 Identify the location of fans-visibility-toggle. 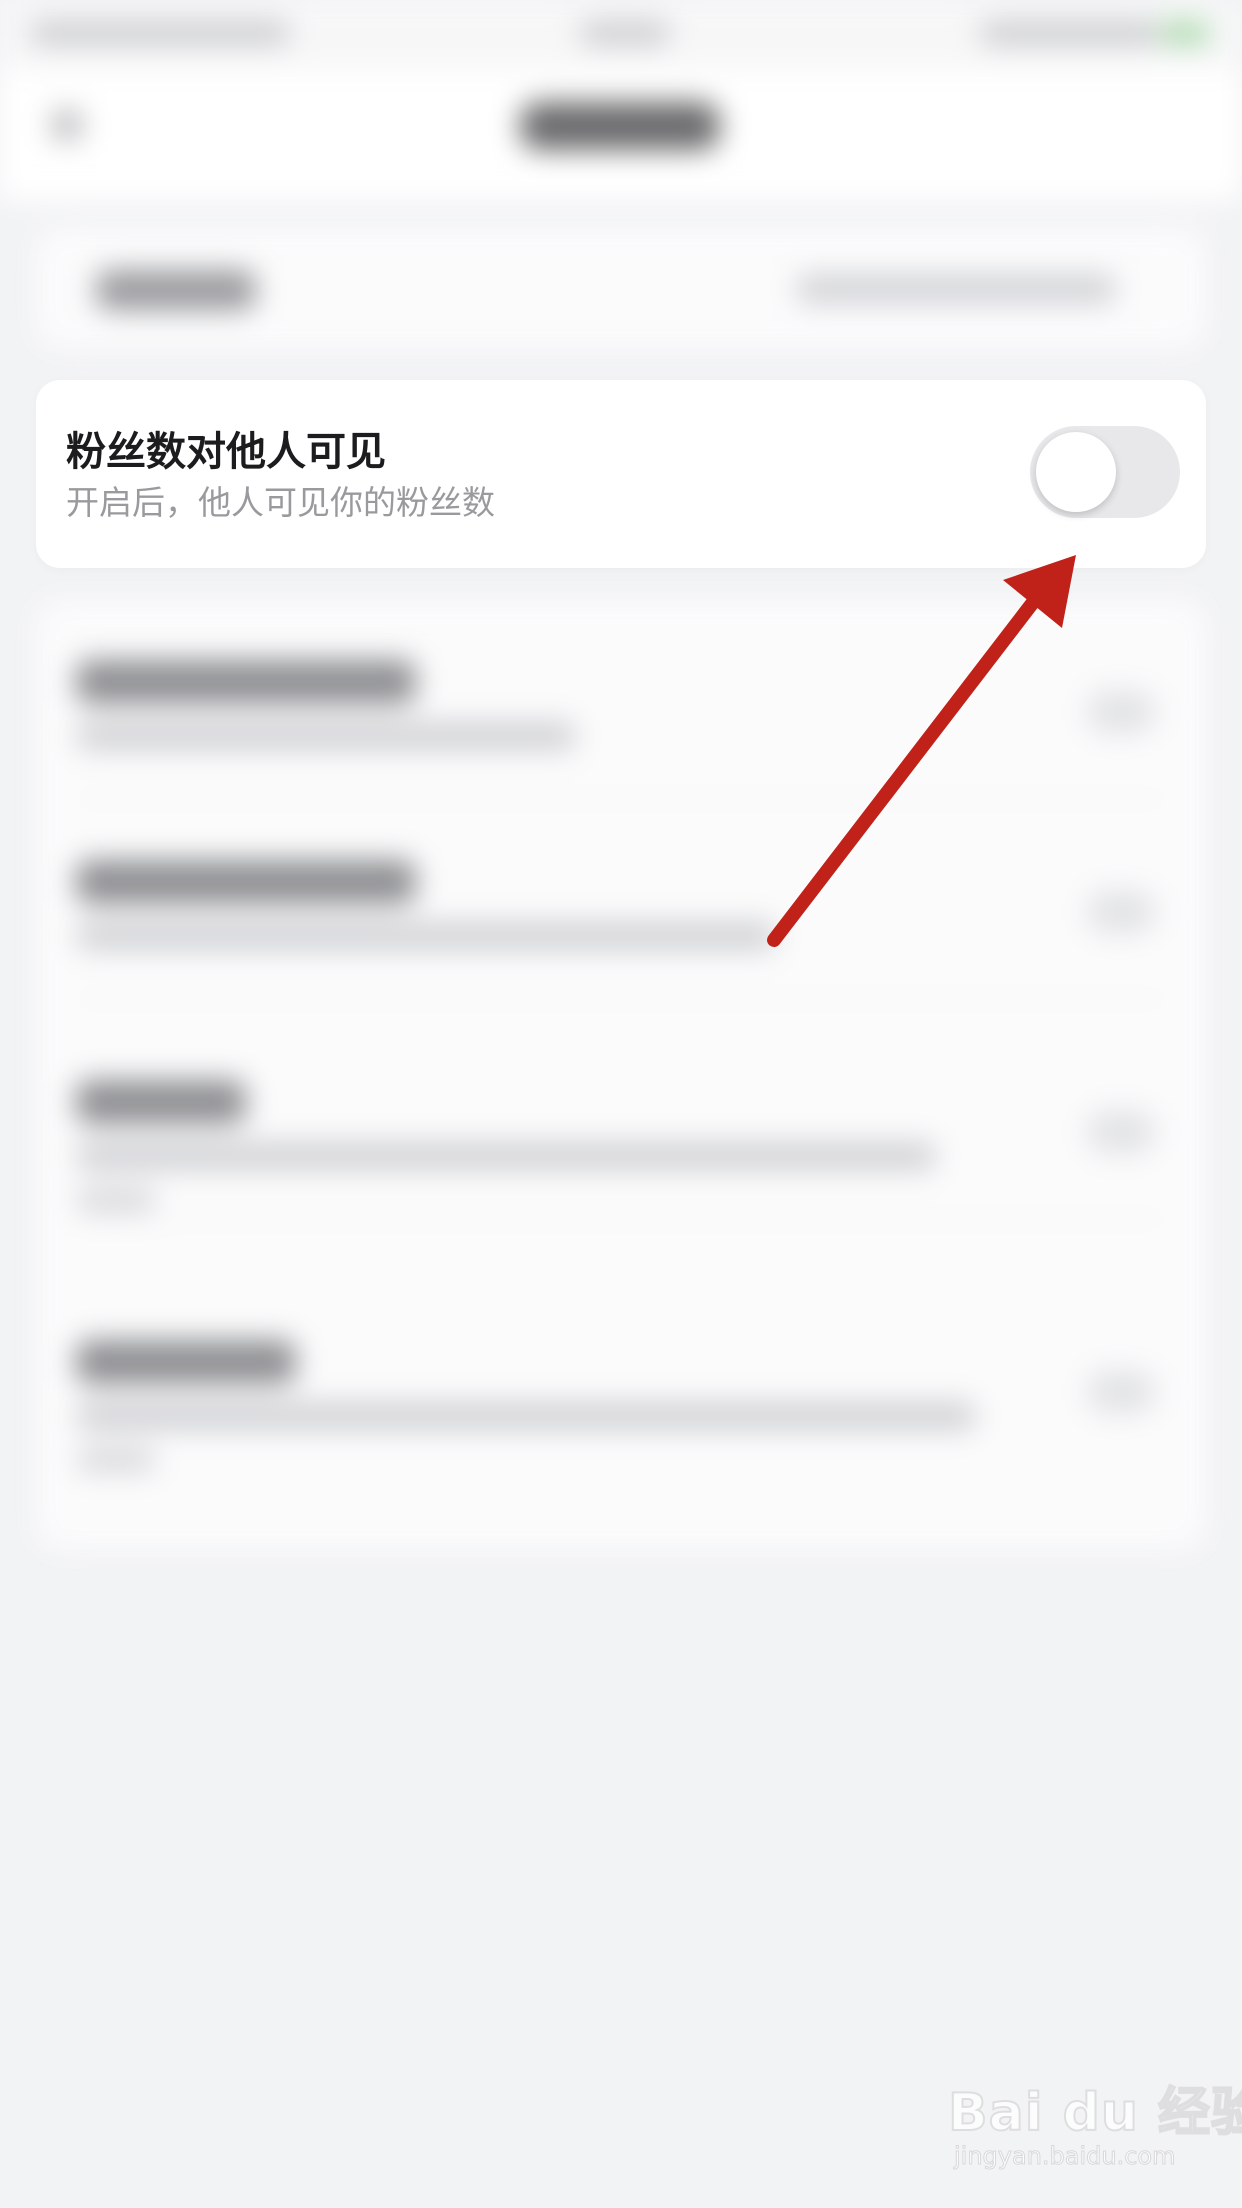
(1105, 472).